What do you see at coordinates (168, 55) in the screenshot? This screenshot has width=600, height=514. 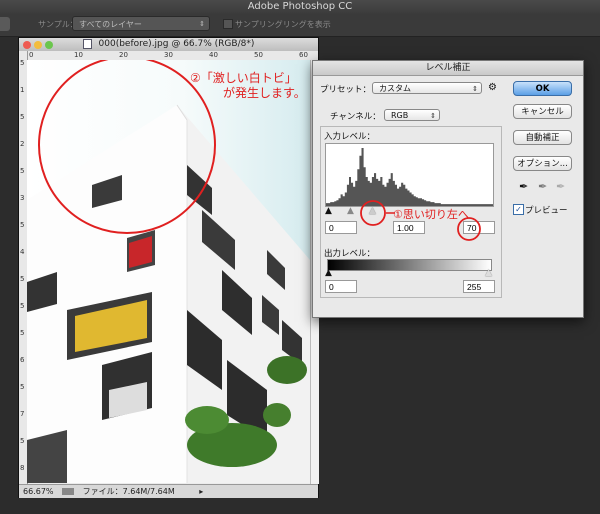 I see `ruler-label: 30` at bounding box center [168, 55].